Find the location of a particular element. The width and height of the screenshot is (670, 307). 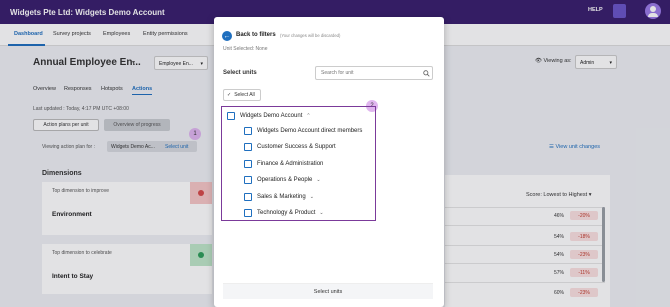

unit-search-input is located at coordinates (368, 73).